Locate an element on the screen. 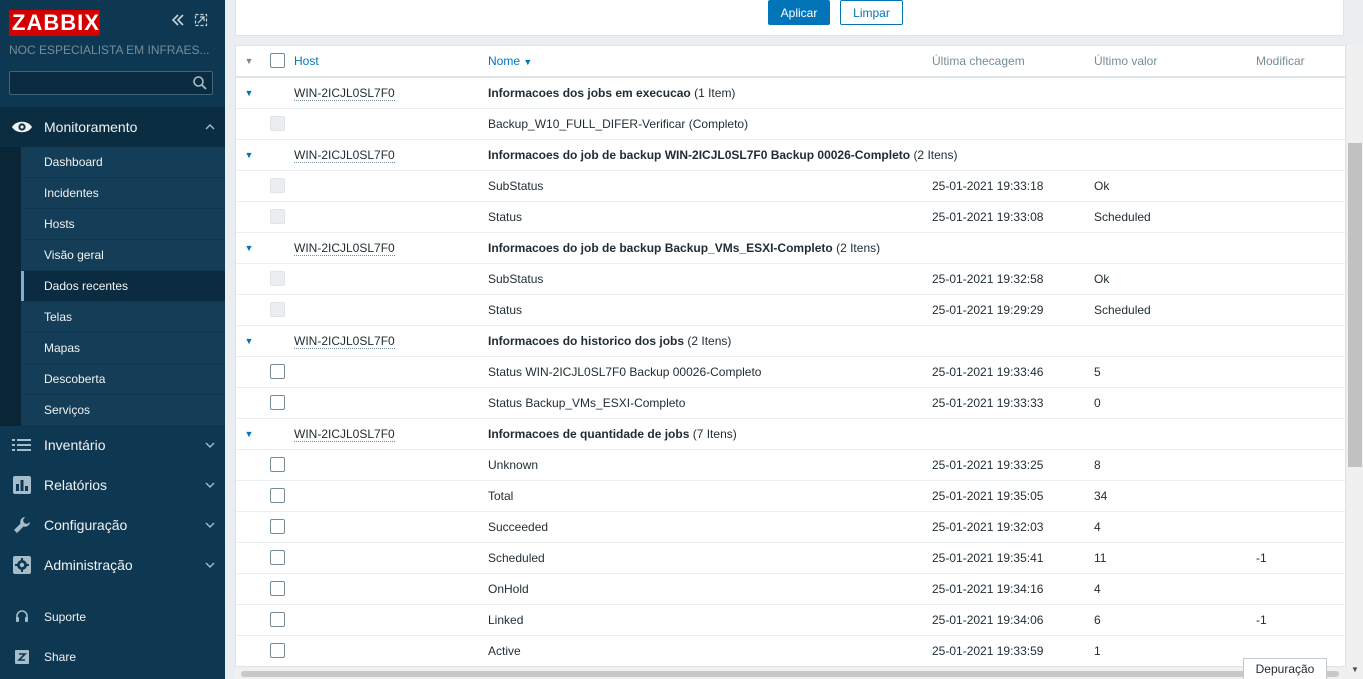  vertical-scrollbar: ▼ is located at coordinates (1355, 362).